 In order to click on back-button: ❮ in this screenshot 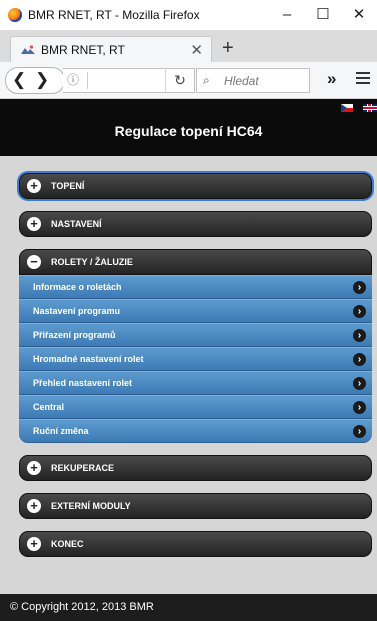, I will do `click(19, 80)`.